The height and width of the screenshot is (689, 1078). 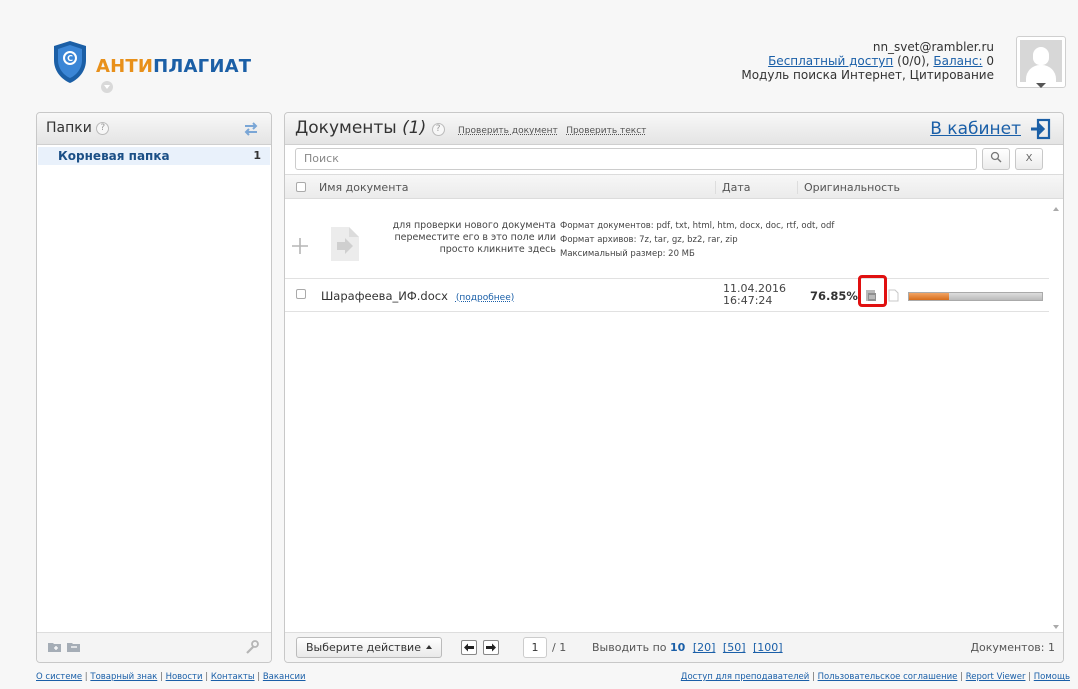 What do you see at coordinates (888, 677) in the screenshot?
I see `footer-link-agreement: Пользовательское соглашение` at bounding box center [888, 677].